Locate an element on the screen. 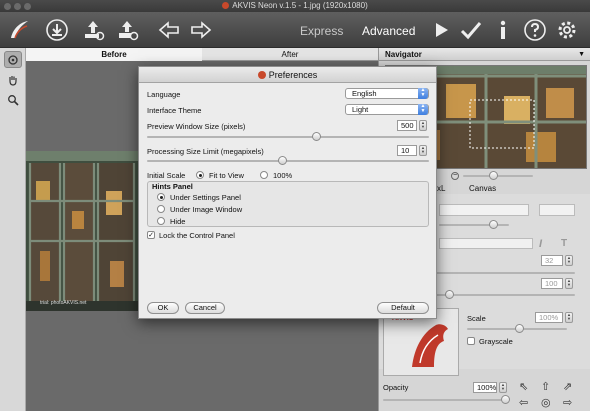 The width and height of the screenshot is (590, 411). settings-dropdown is located at coordinates (486, 243).